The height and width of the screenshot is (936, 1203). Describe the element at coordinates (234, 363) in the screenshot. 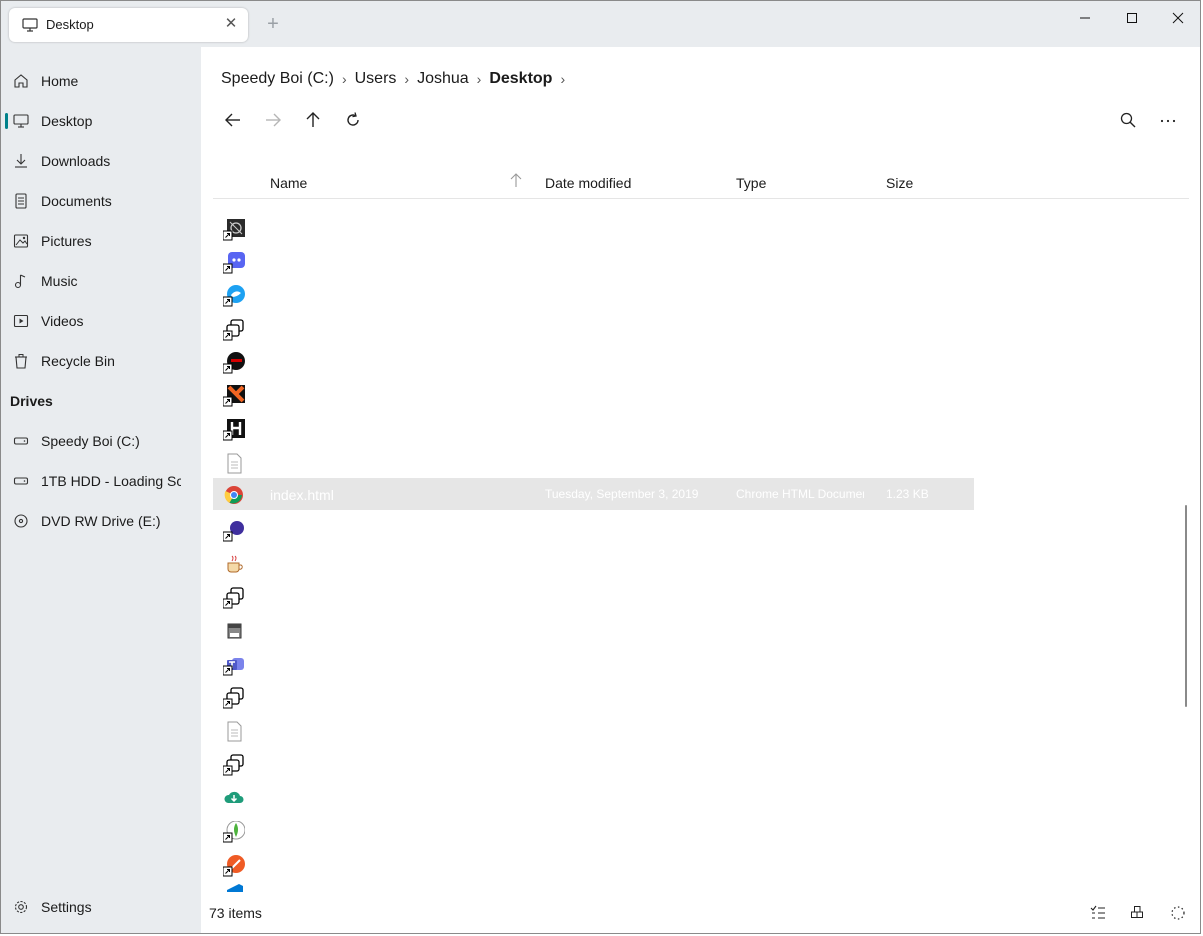

I see `shortcut-red-black-icon` at that location.